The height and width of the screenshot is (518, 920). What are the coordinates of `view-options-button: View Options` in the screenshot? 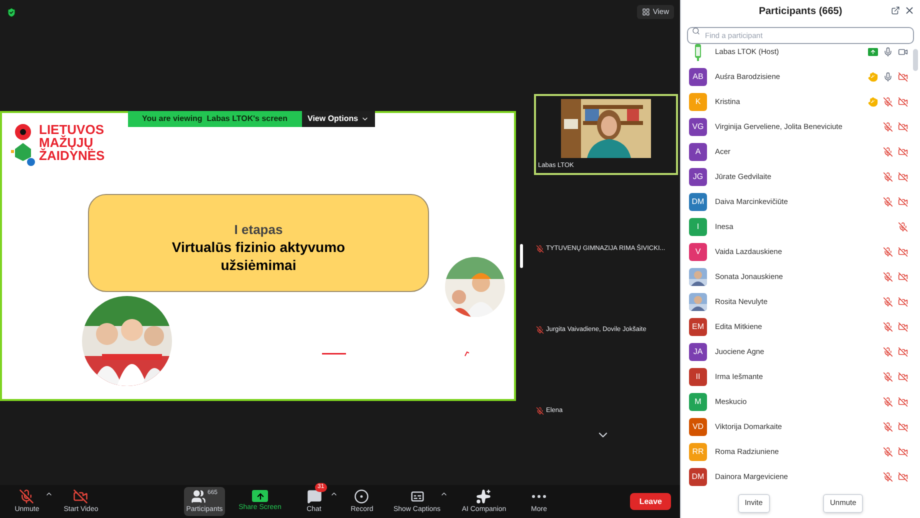 It's located at (339, 118).